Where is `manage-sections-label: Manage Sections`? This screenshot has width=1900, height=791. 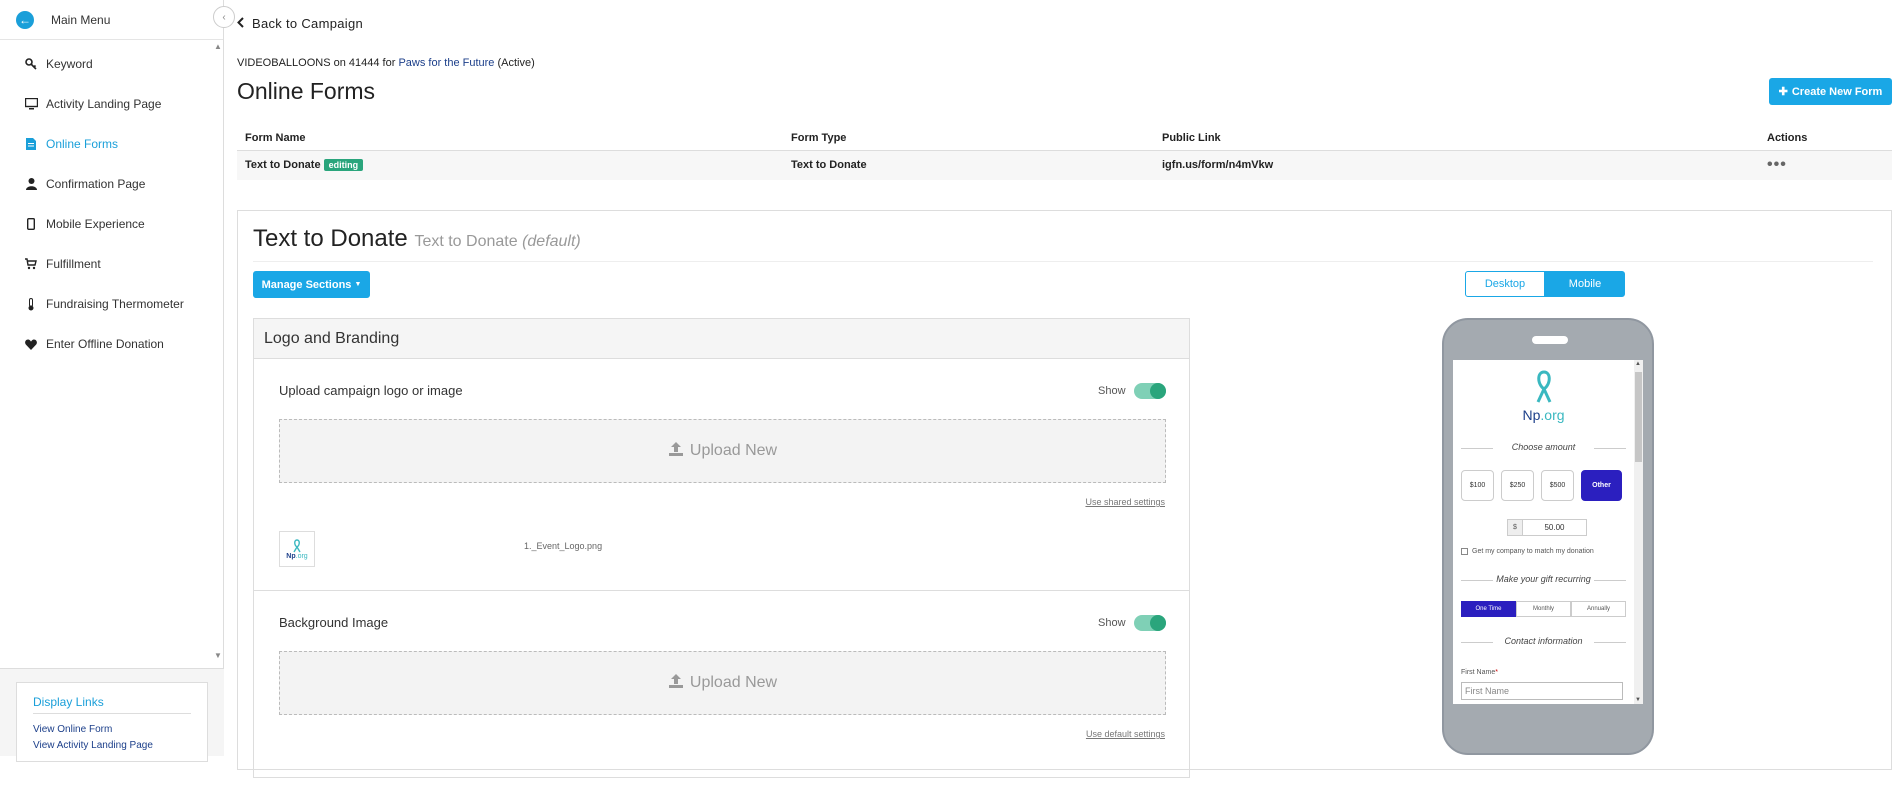
manage-sections-label: Manage Sections is located at coordinates (306, 284).